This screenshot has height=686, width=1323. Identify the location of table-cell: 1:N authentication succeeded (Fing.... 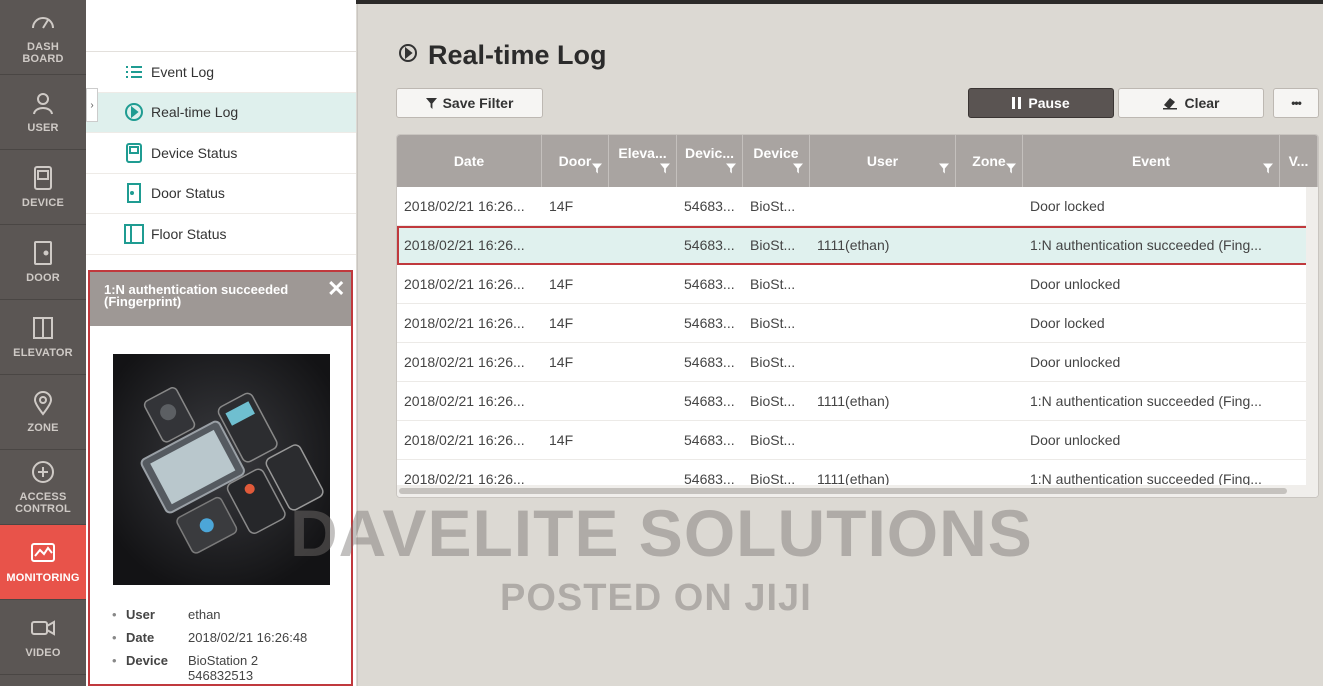
(1146, 245).